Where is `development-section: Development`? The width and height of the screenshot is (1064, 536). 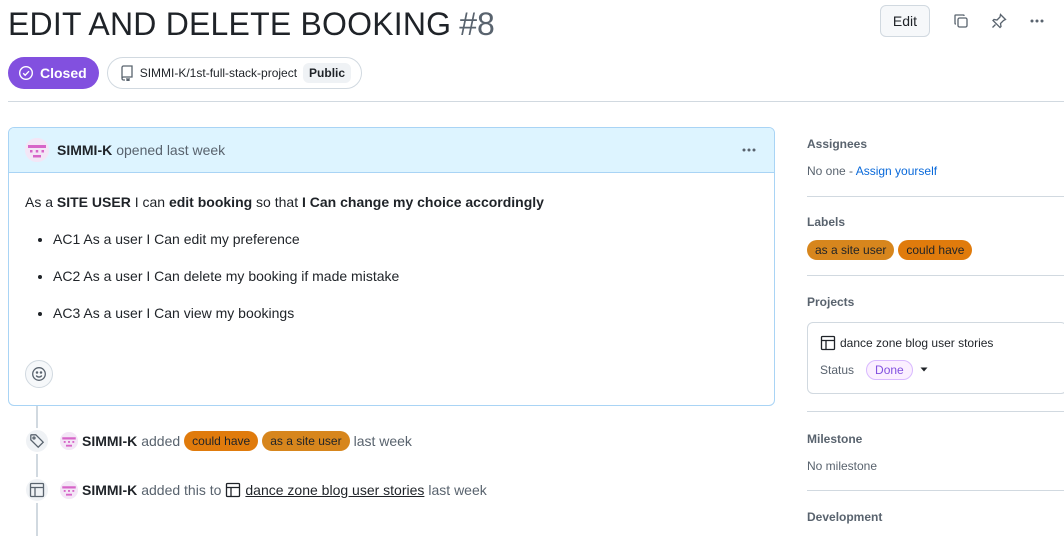 development-section: Development is located at coordinates (935, 517).